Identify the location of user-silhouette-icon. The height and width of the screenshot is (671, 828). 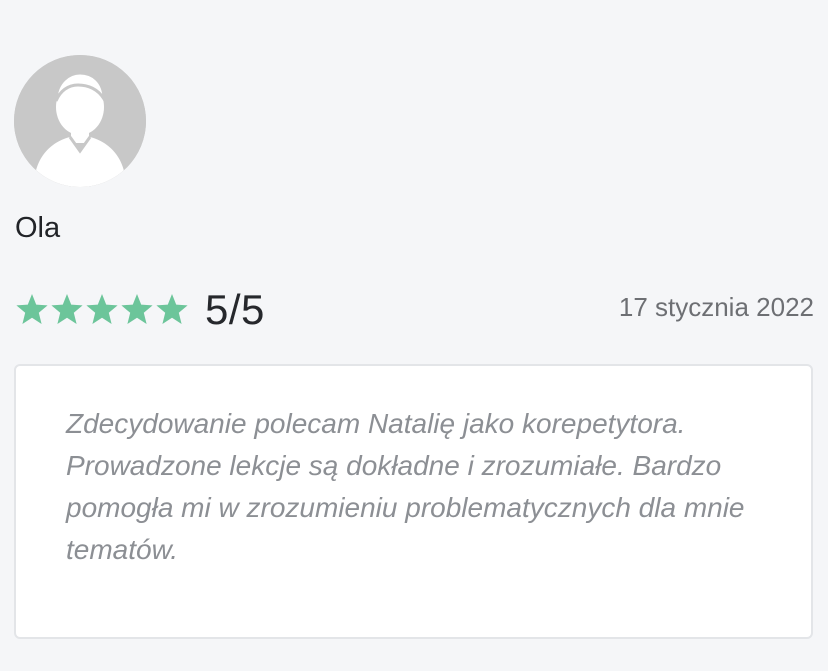
(80, 121).